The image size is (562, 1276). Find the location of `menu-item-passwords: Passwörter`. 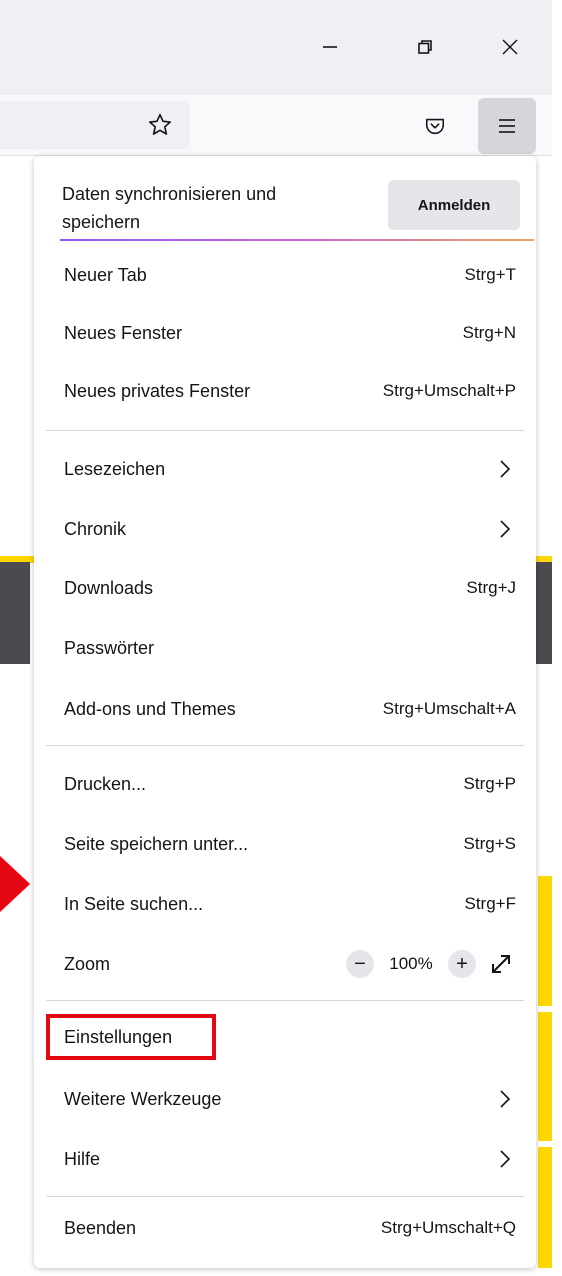

menu-item-passwords: Passwörter is located at coordinates (285, 648).